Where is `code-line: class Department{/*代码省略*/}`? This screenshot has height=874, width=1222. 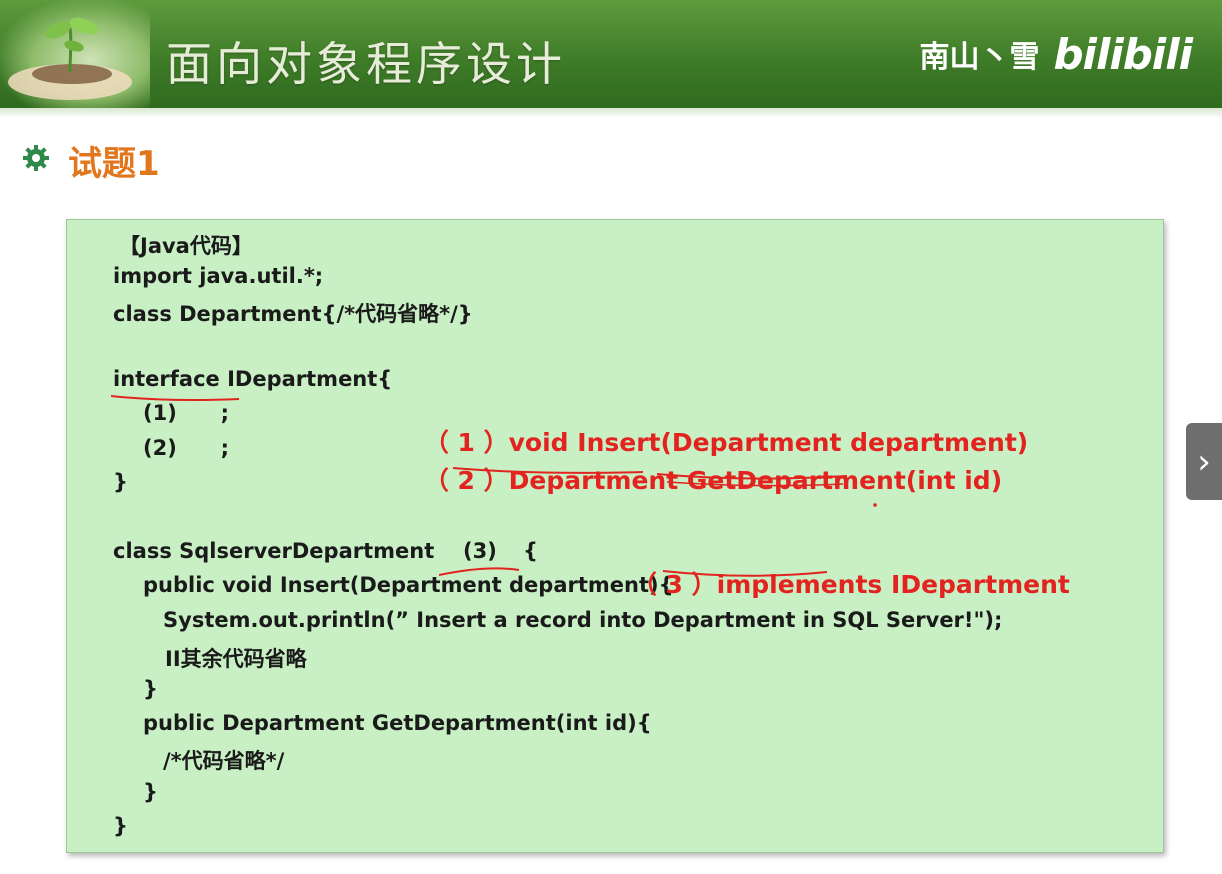
code-line: class Department{/*代码省略*/} is located at coordinates (293, 314).